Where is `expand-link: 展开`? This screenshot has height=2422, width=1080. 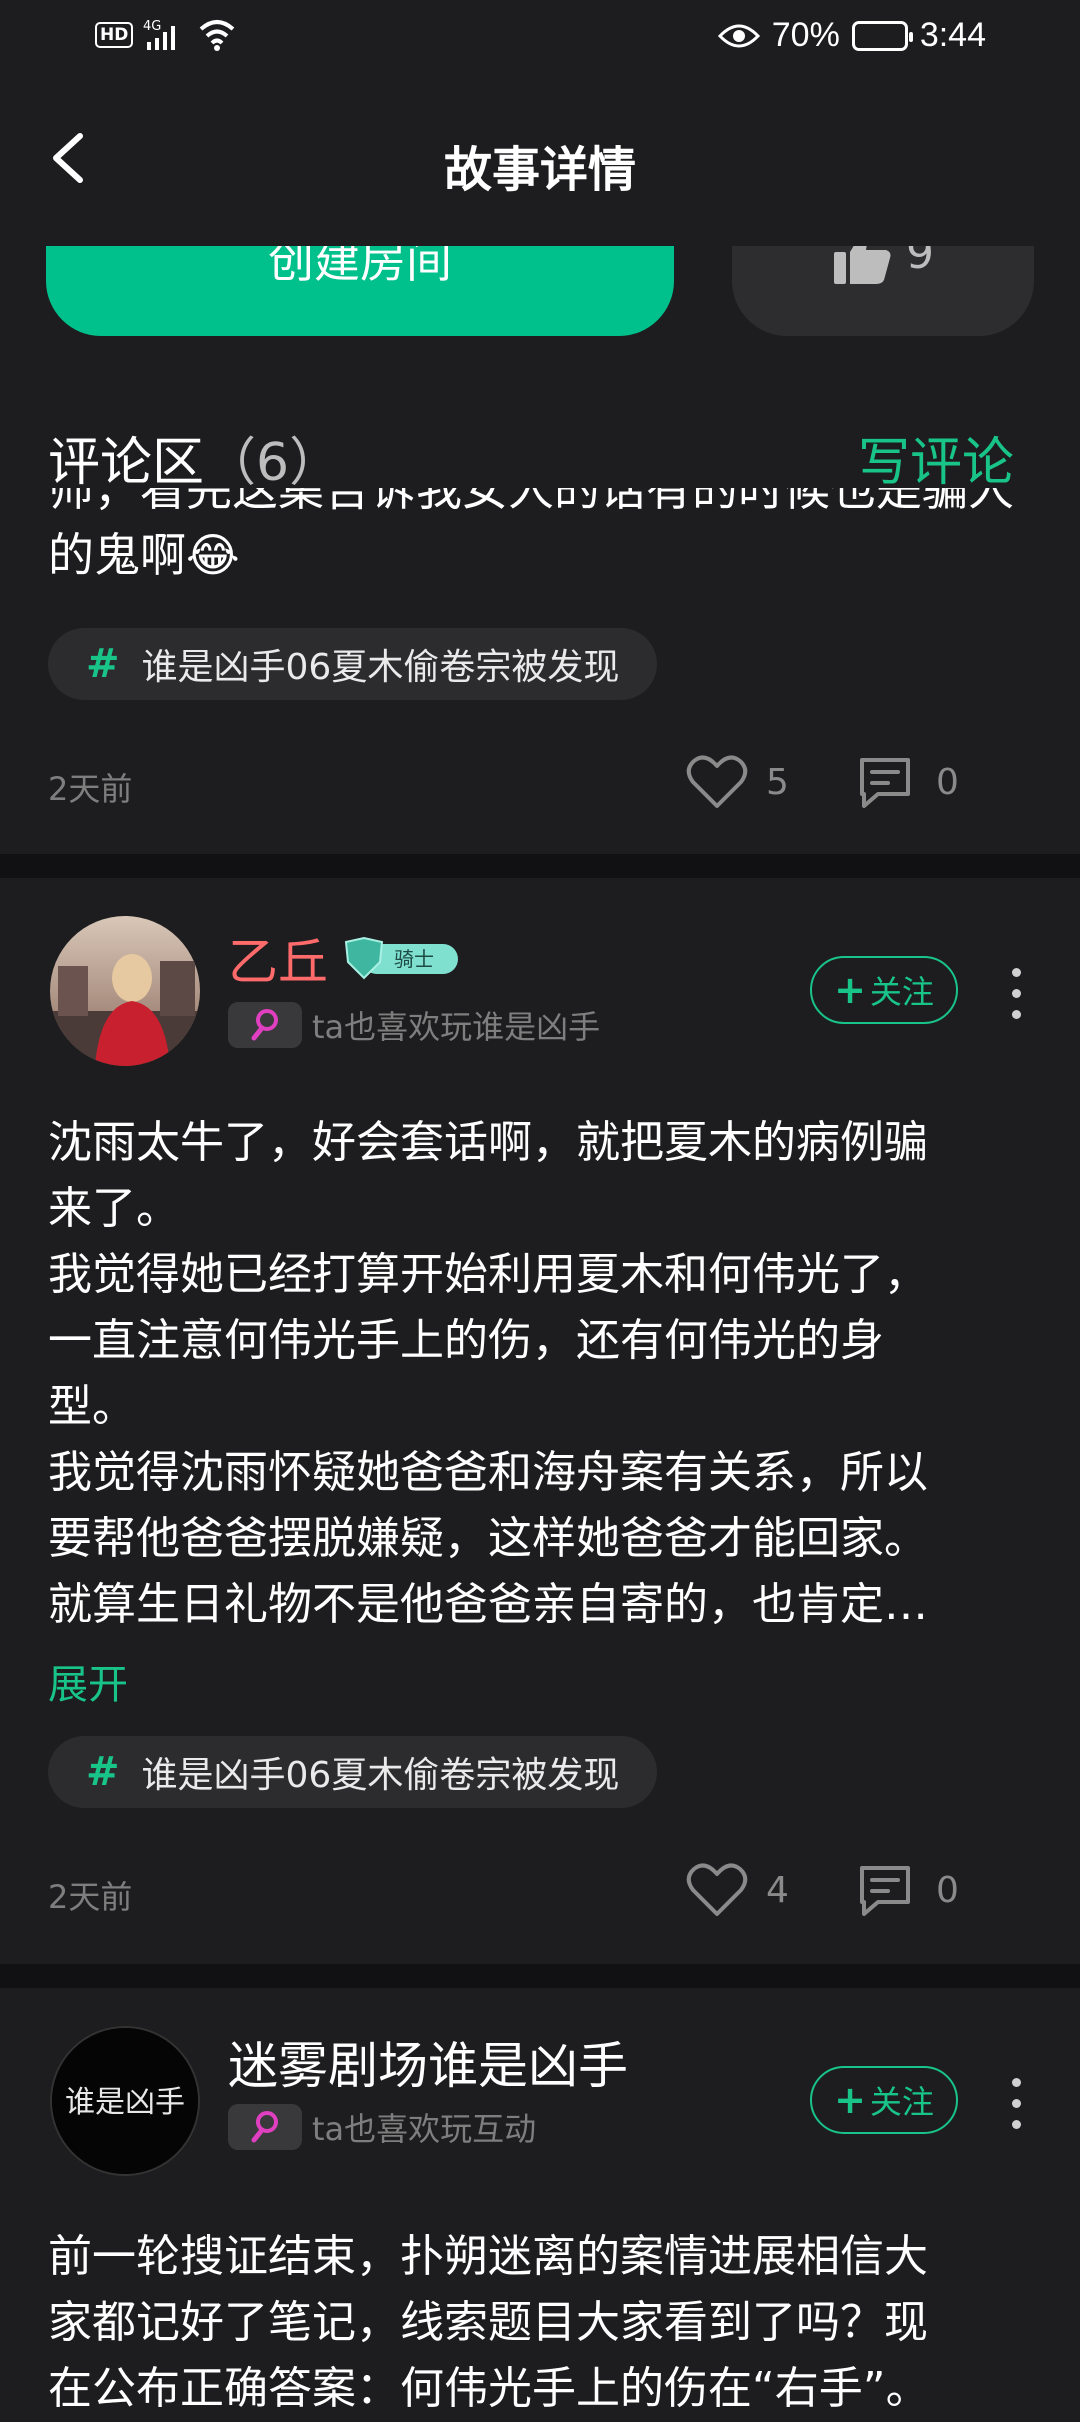
expand-link: 展开 is located at coordinates (88, 1681).